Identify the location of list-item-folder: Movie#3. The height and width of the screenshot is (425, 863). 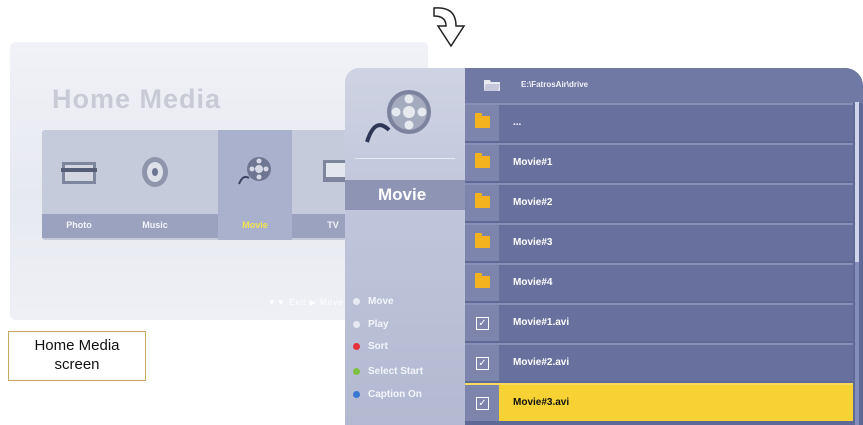
(659, 242).